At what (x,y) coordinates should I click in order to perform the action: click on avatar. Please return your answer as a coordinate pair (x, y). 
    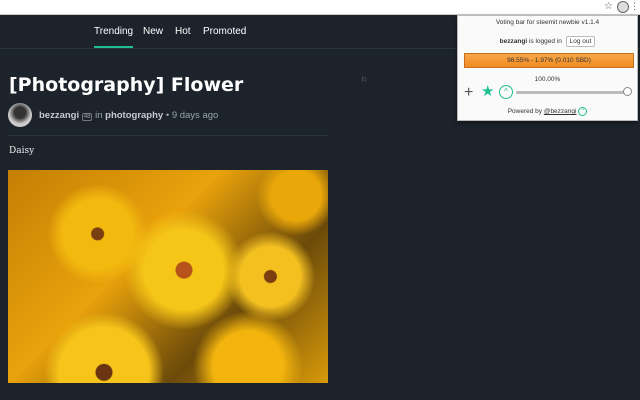
    Looking at the image, I should click on (20, 115).